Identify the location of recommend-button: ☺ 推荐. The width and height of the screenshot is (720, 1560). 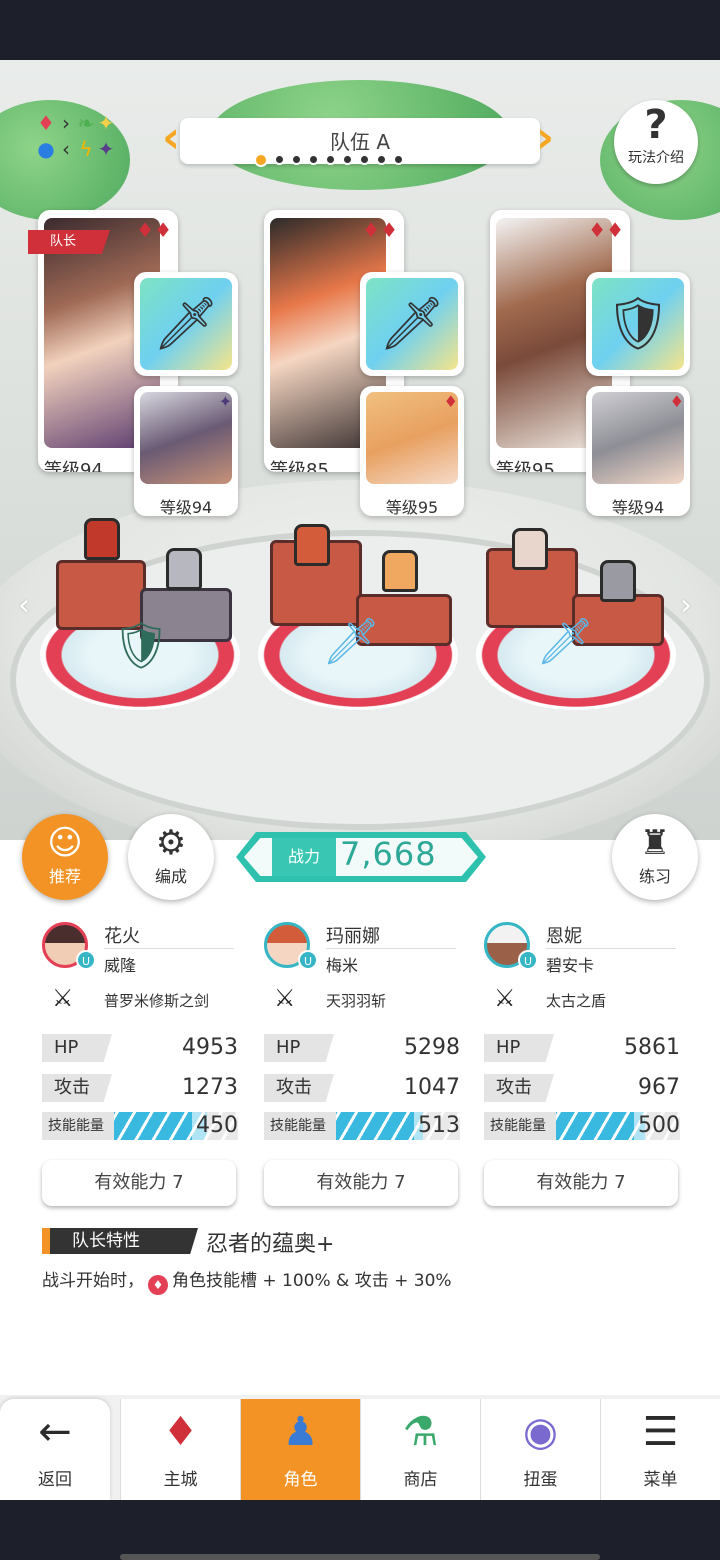
(65, 857).